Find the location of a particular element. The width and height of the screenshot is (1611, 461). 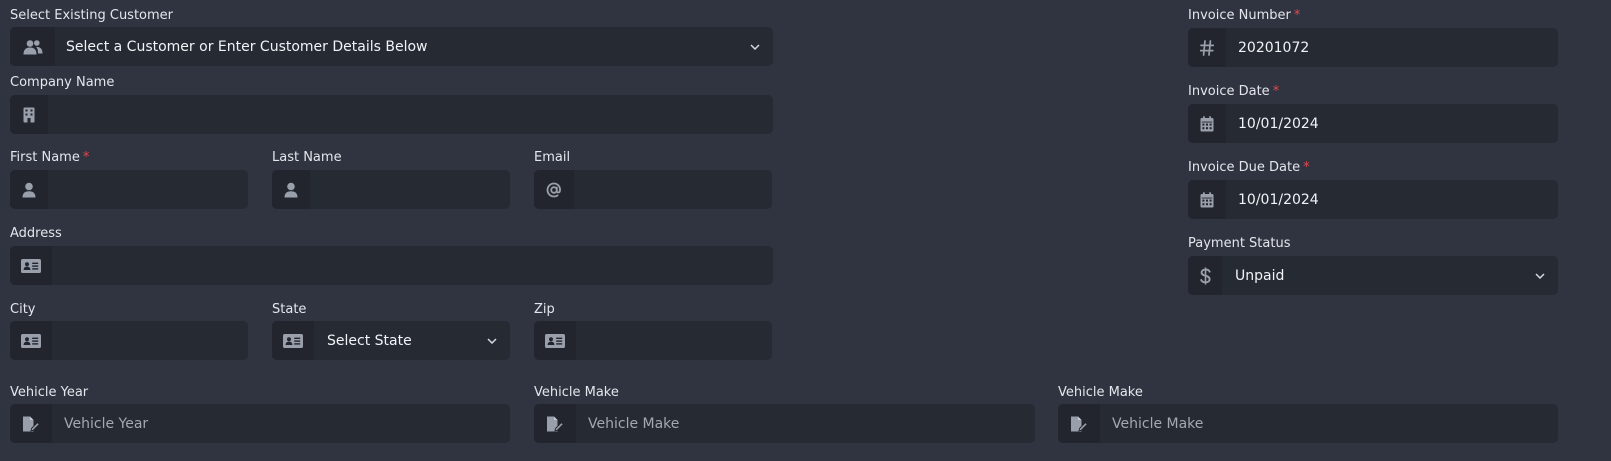

state-select: Select State is located at coordinates (391, 340).